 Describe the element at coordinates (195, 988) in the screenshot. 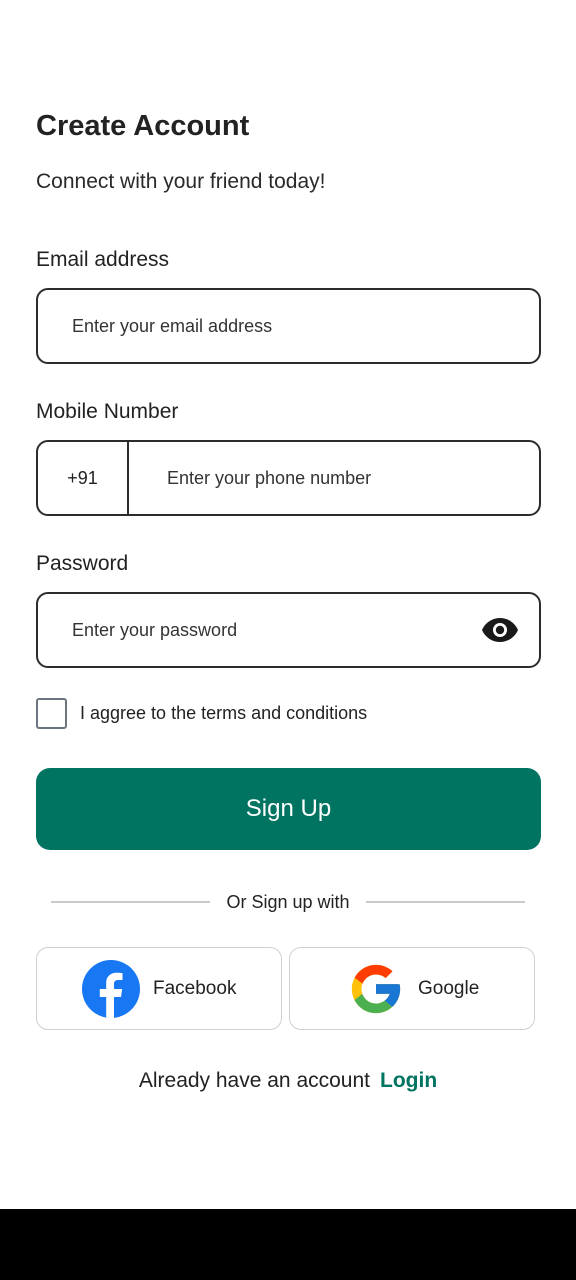

I see `facebook-label: Facebook` at that location.